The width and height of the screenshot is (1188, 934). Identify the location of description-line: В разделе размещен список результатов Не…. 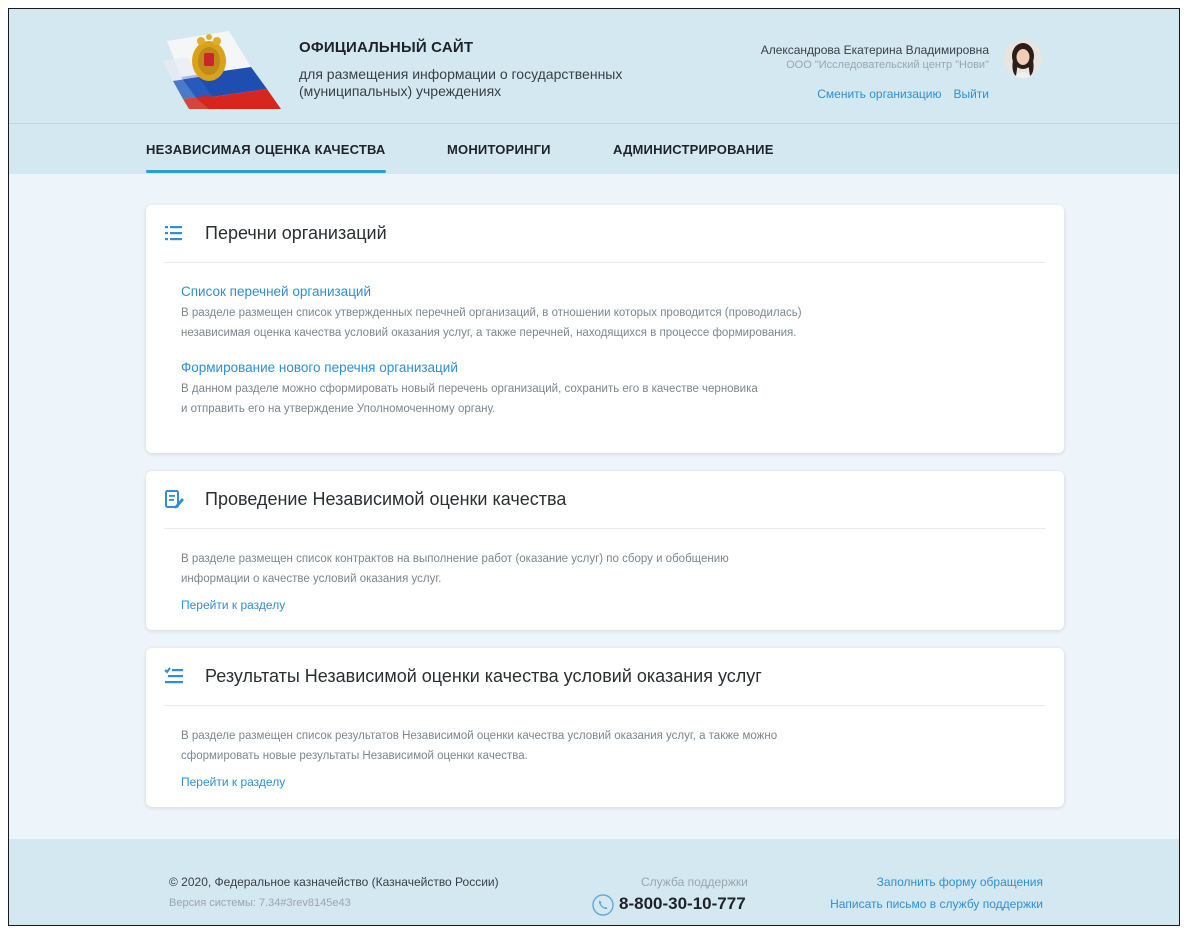
(479, 736).